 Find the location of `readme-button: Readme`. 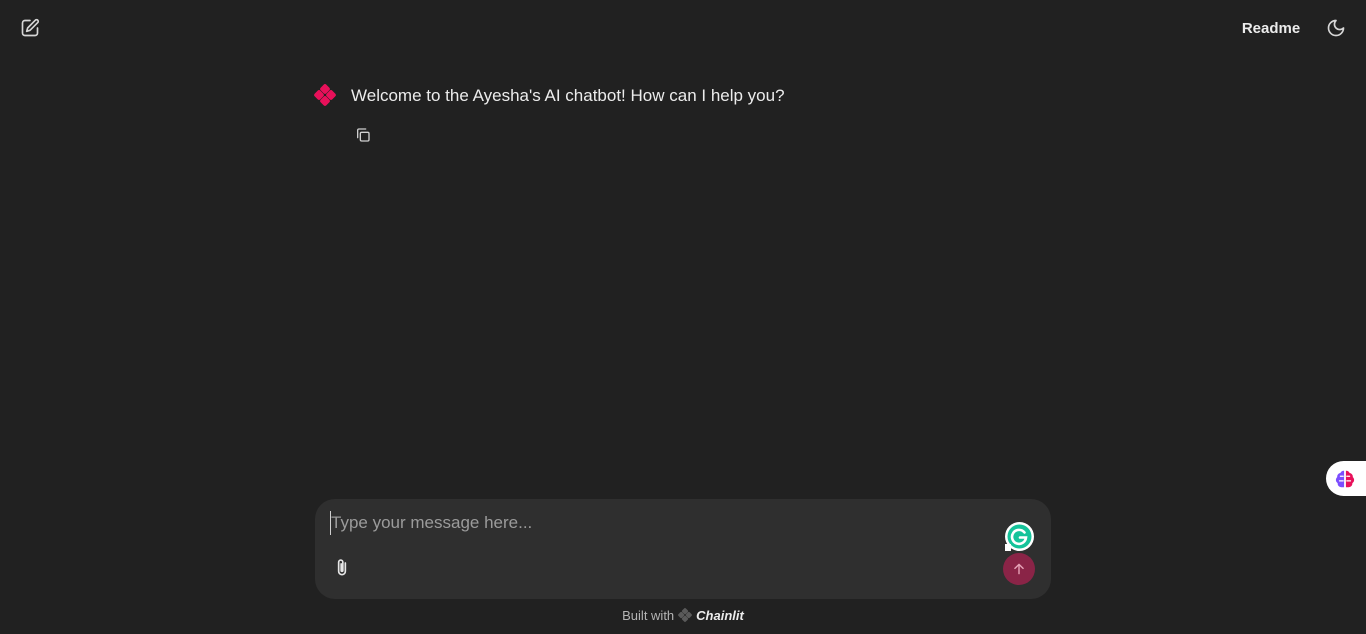

readme-button: Readme is located at coordinates (1271, 28).